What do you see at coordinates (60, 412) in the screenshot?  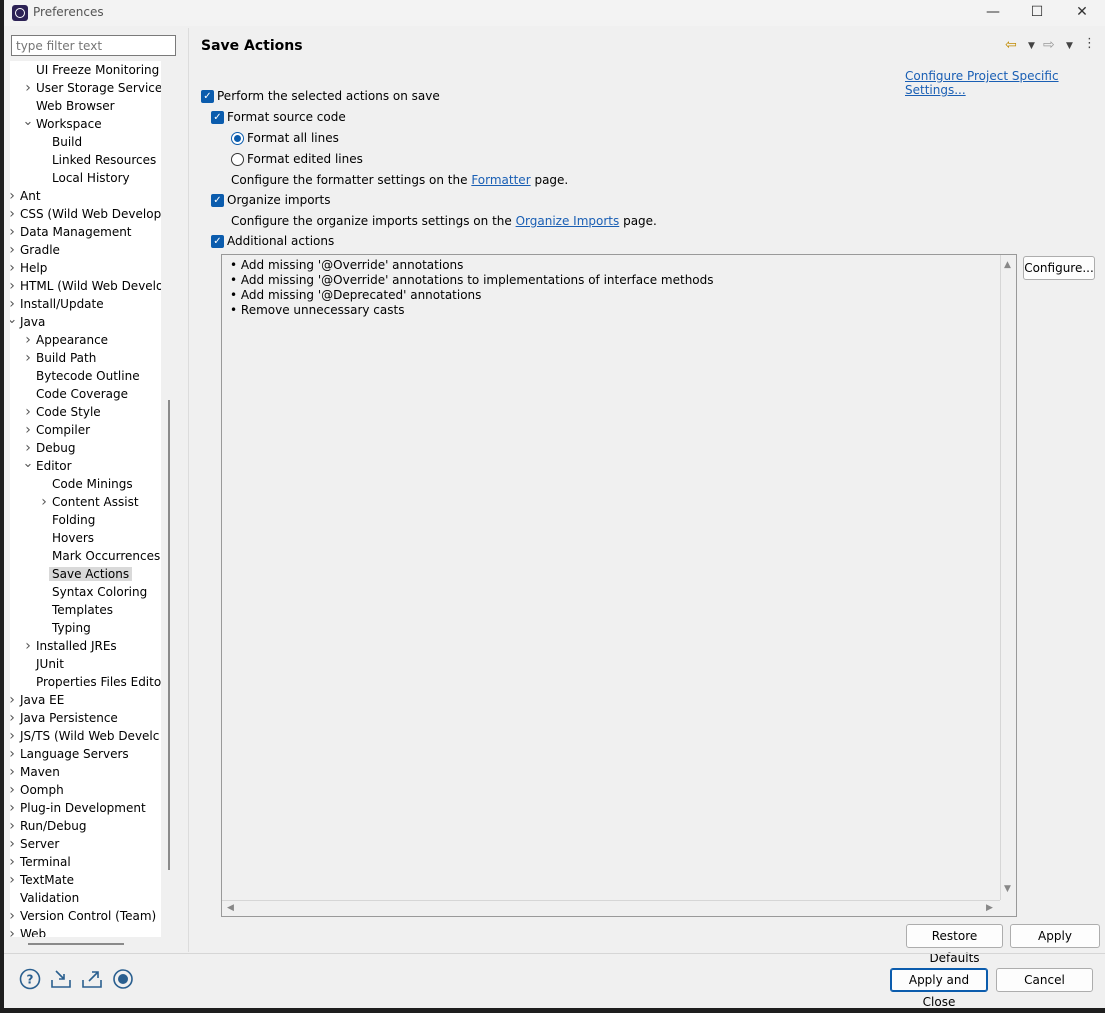 I see `tree-item: › Code Style` at bounding box center [60, 412].